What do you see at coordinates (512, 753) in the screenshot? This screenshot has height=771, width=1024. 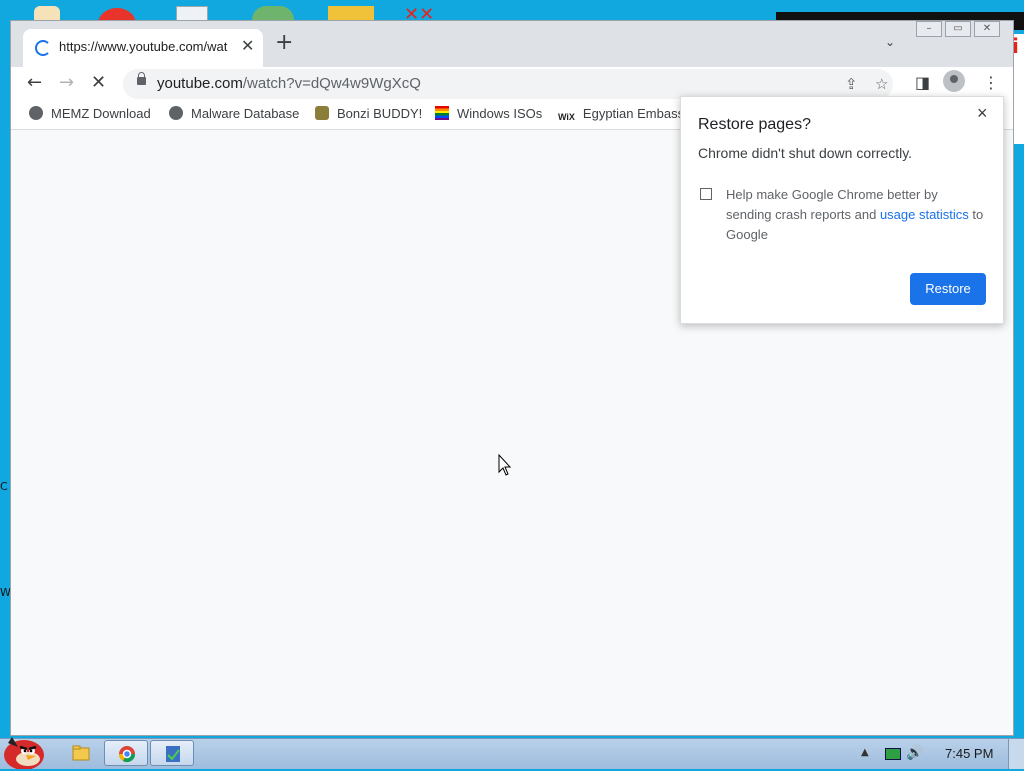 I see `taskbar: ▲ 🔊 7:45 PM` at bounding box center [512, 753].